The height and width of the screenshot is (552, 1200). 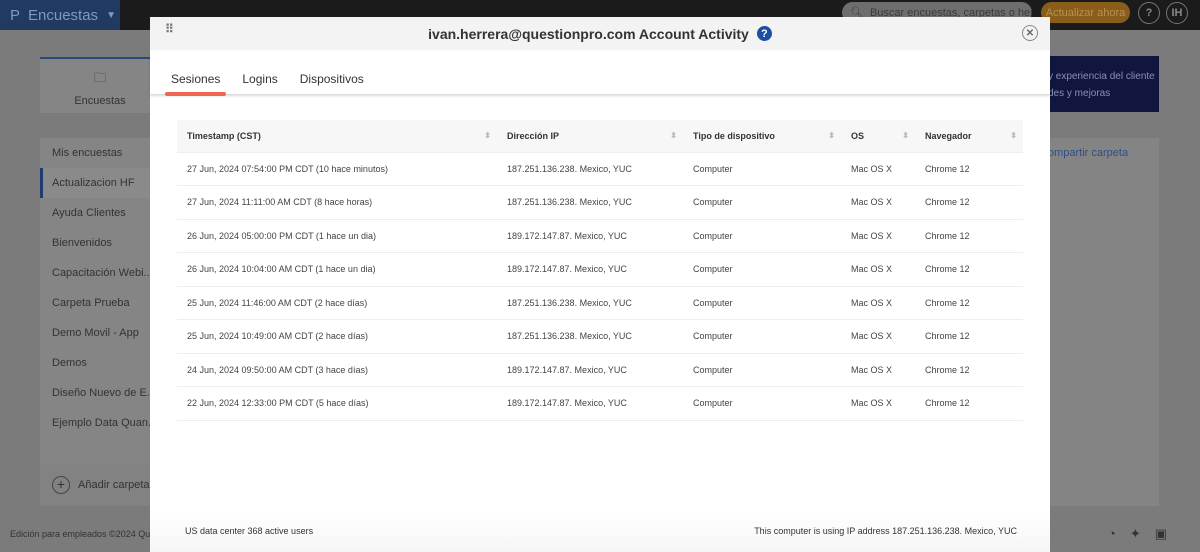 I want to click on sparkle-icon: ✦, so click(x=1135, y=534).